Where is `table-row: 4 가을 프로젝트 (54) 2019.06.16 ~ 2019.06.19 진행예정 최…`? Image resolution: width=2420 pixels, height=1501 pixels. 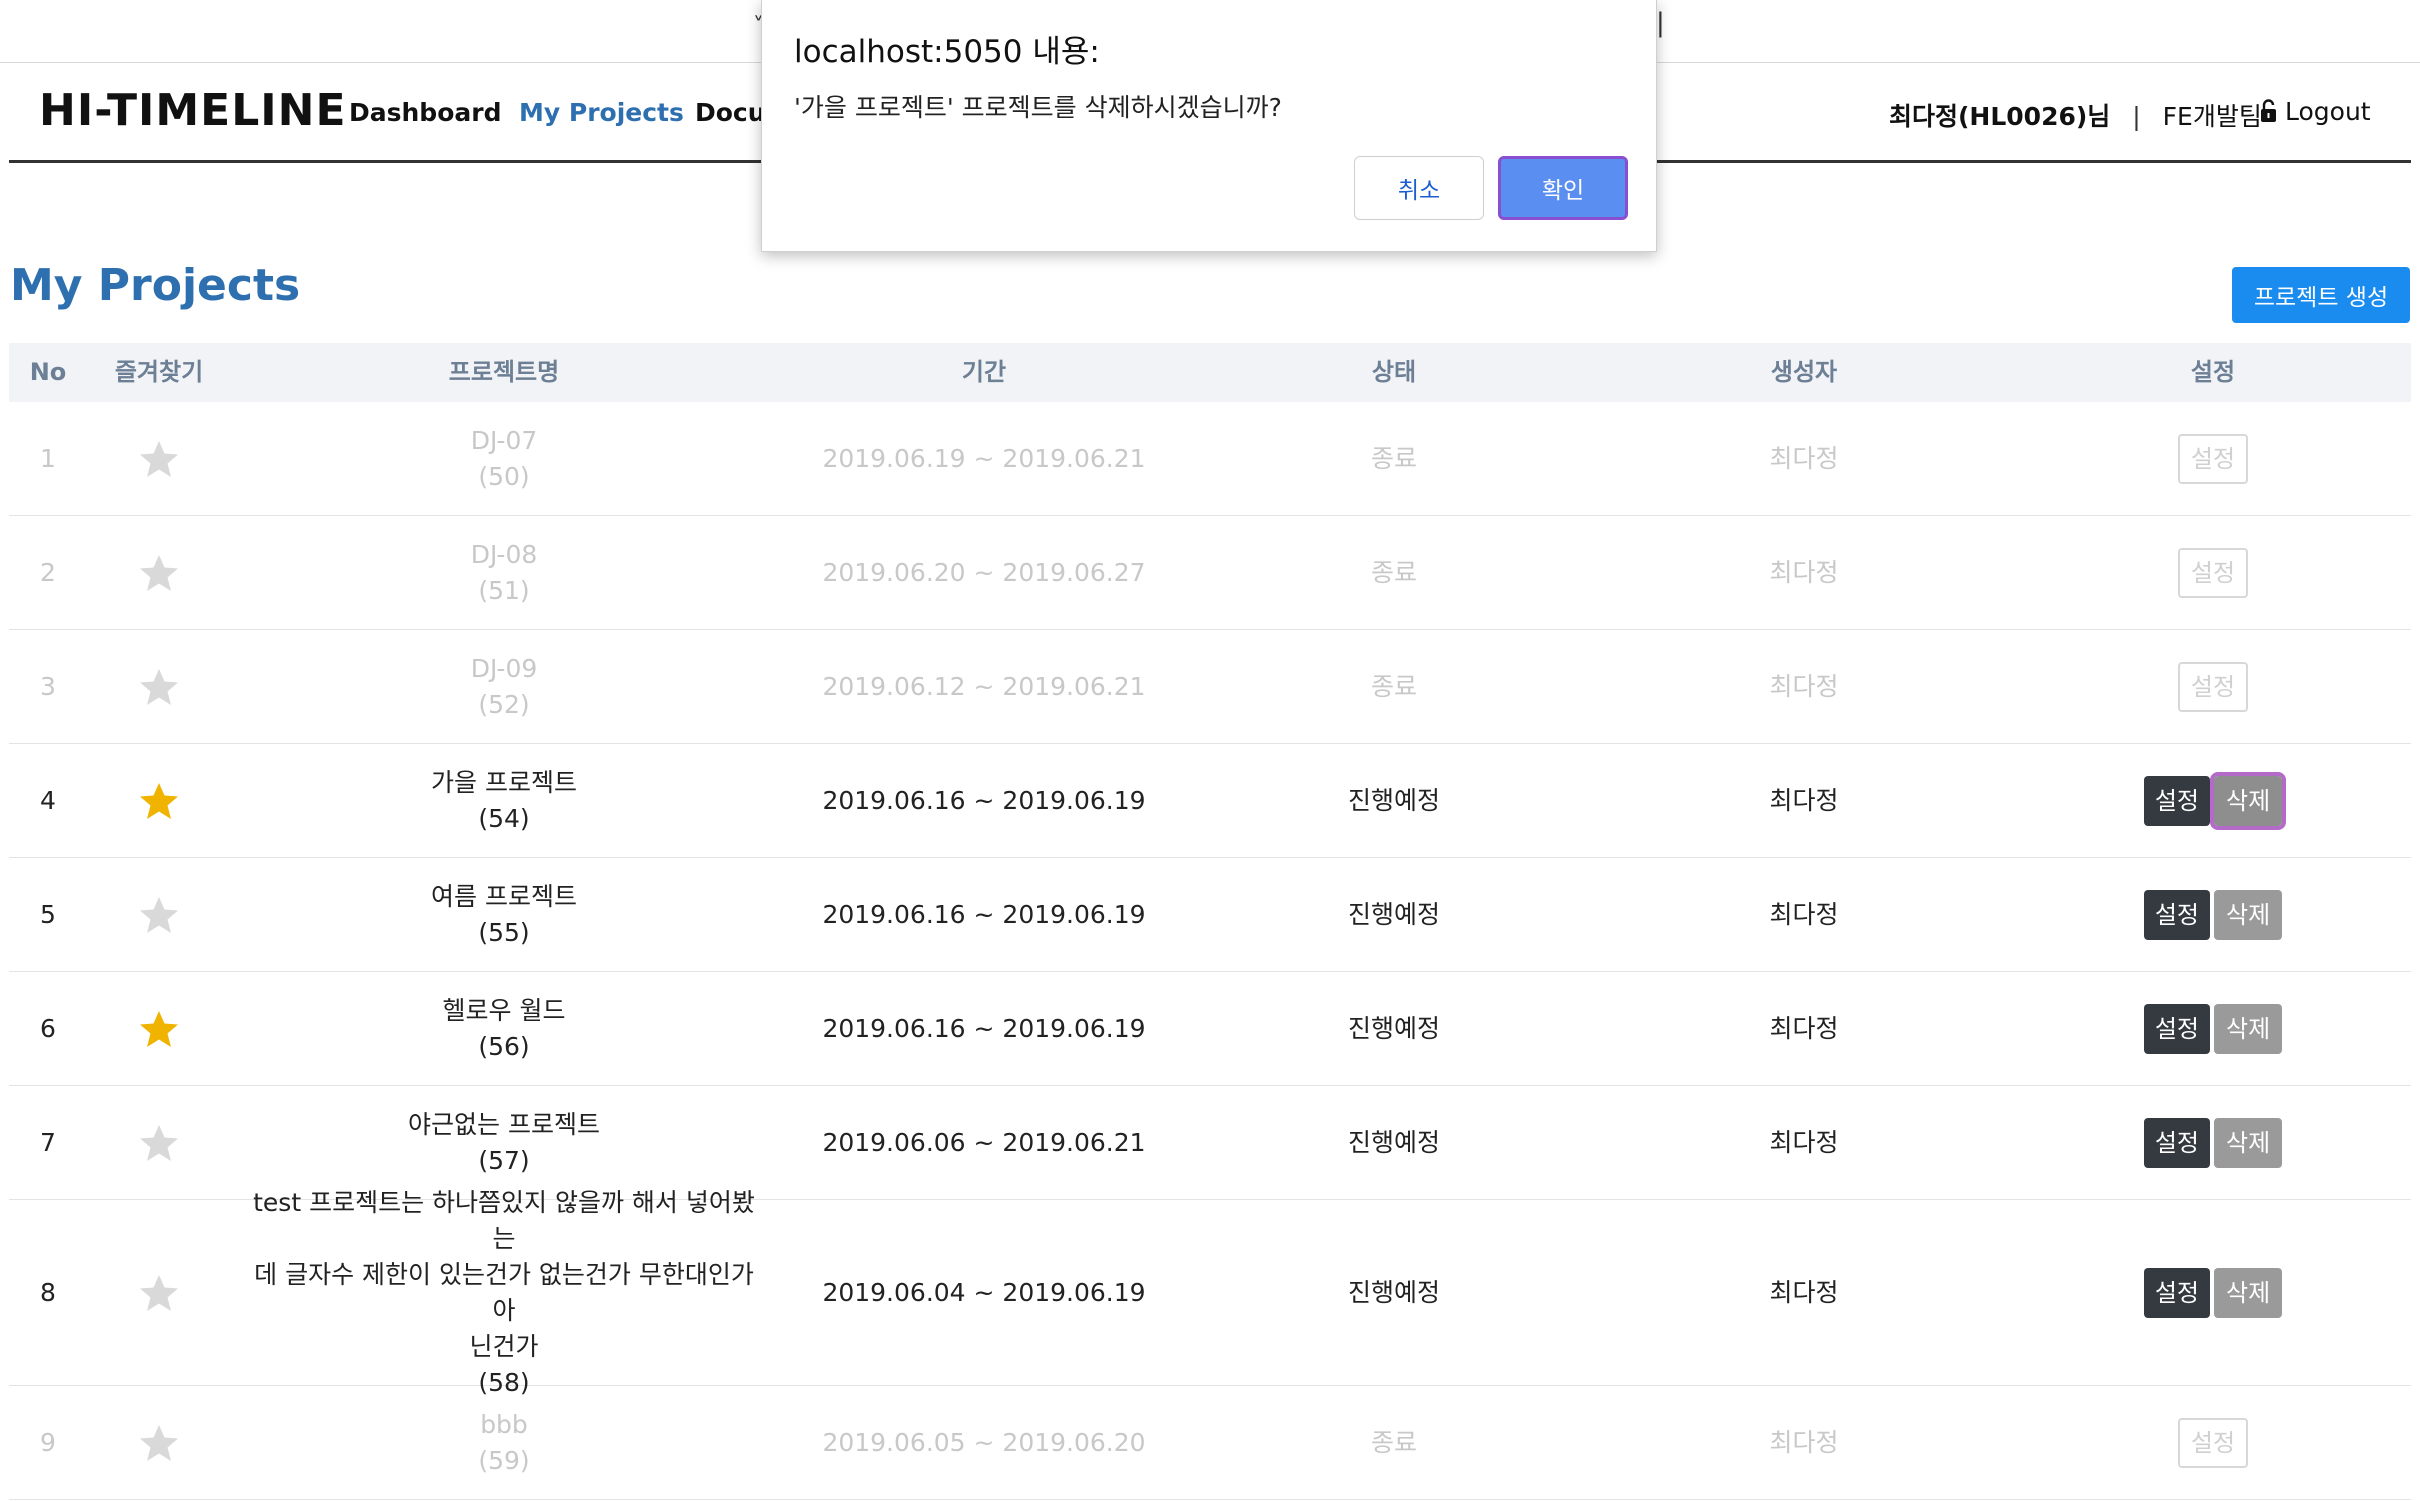 table-row: 4 가을 프로젝트 (54) 2019.06.16 ~ 2019.06.19 진행예정 최… is located at coordinates (1210, 801).